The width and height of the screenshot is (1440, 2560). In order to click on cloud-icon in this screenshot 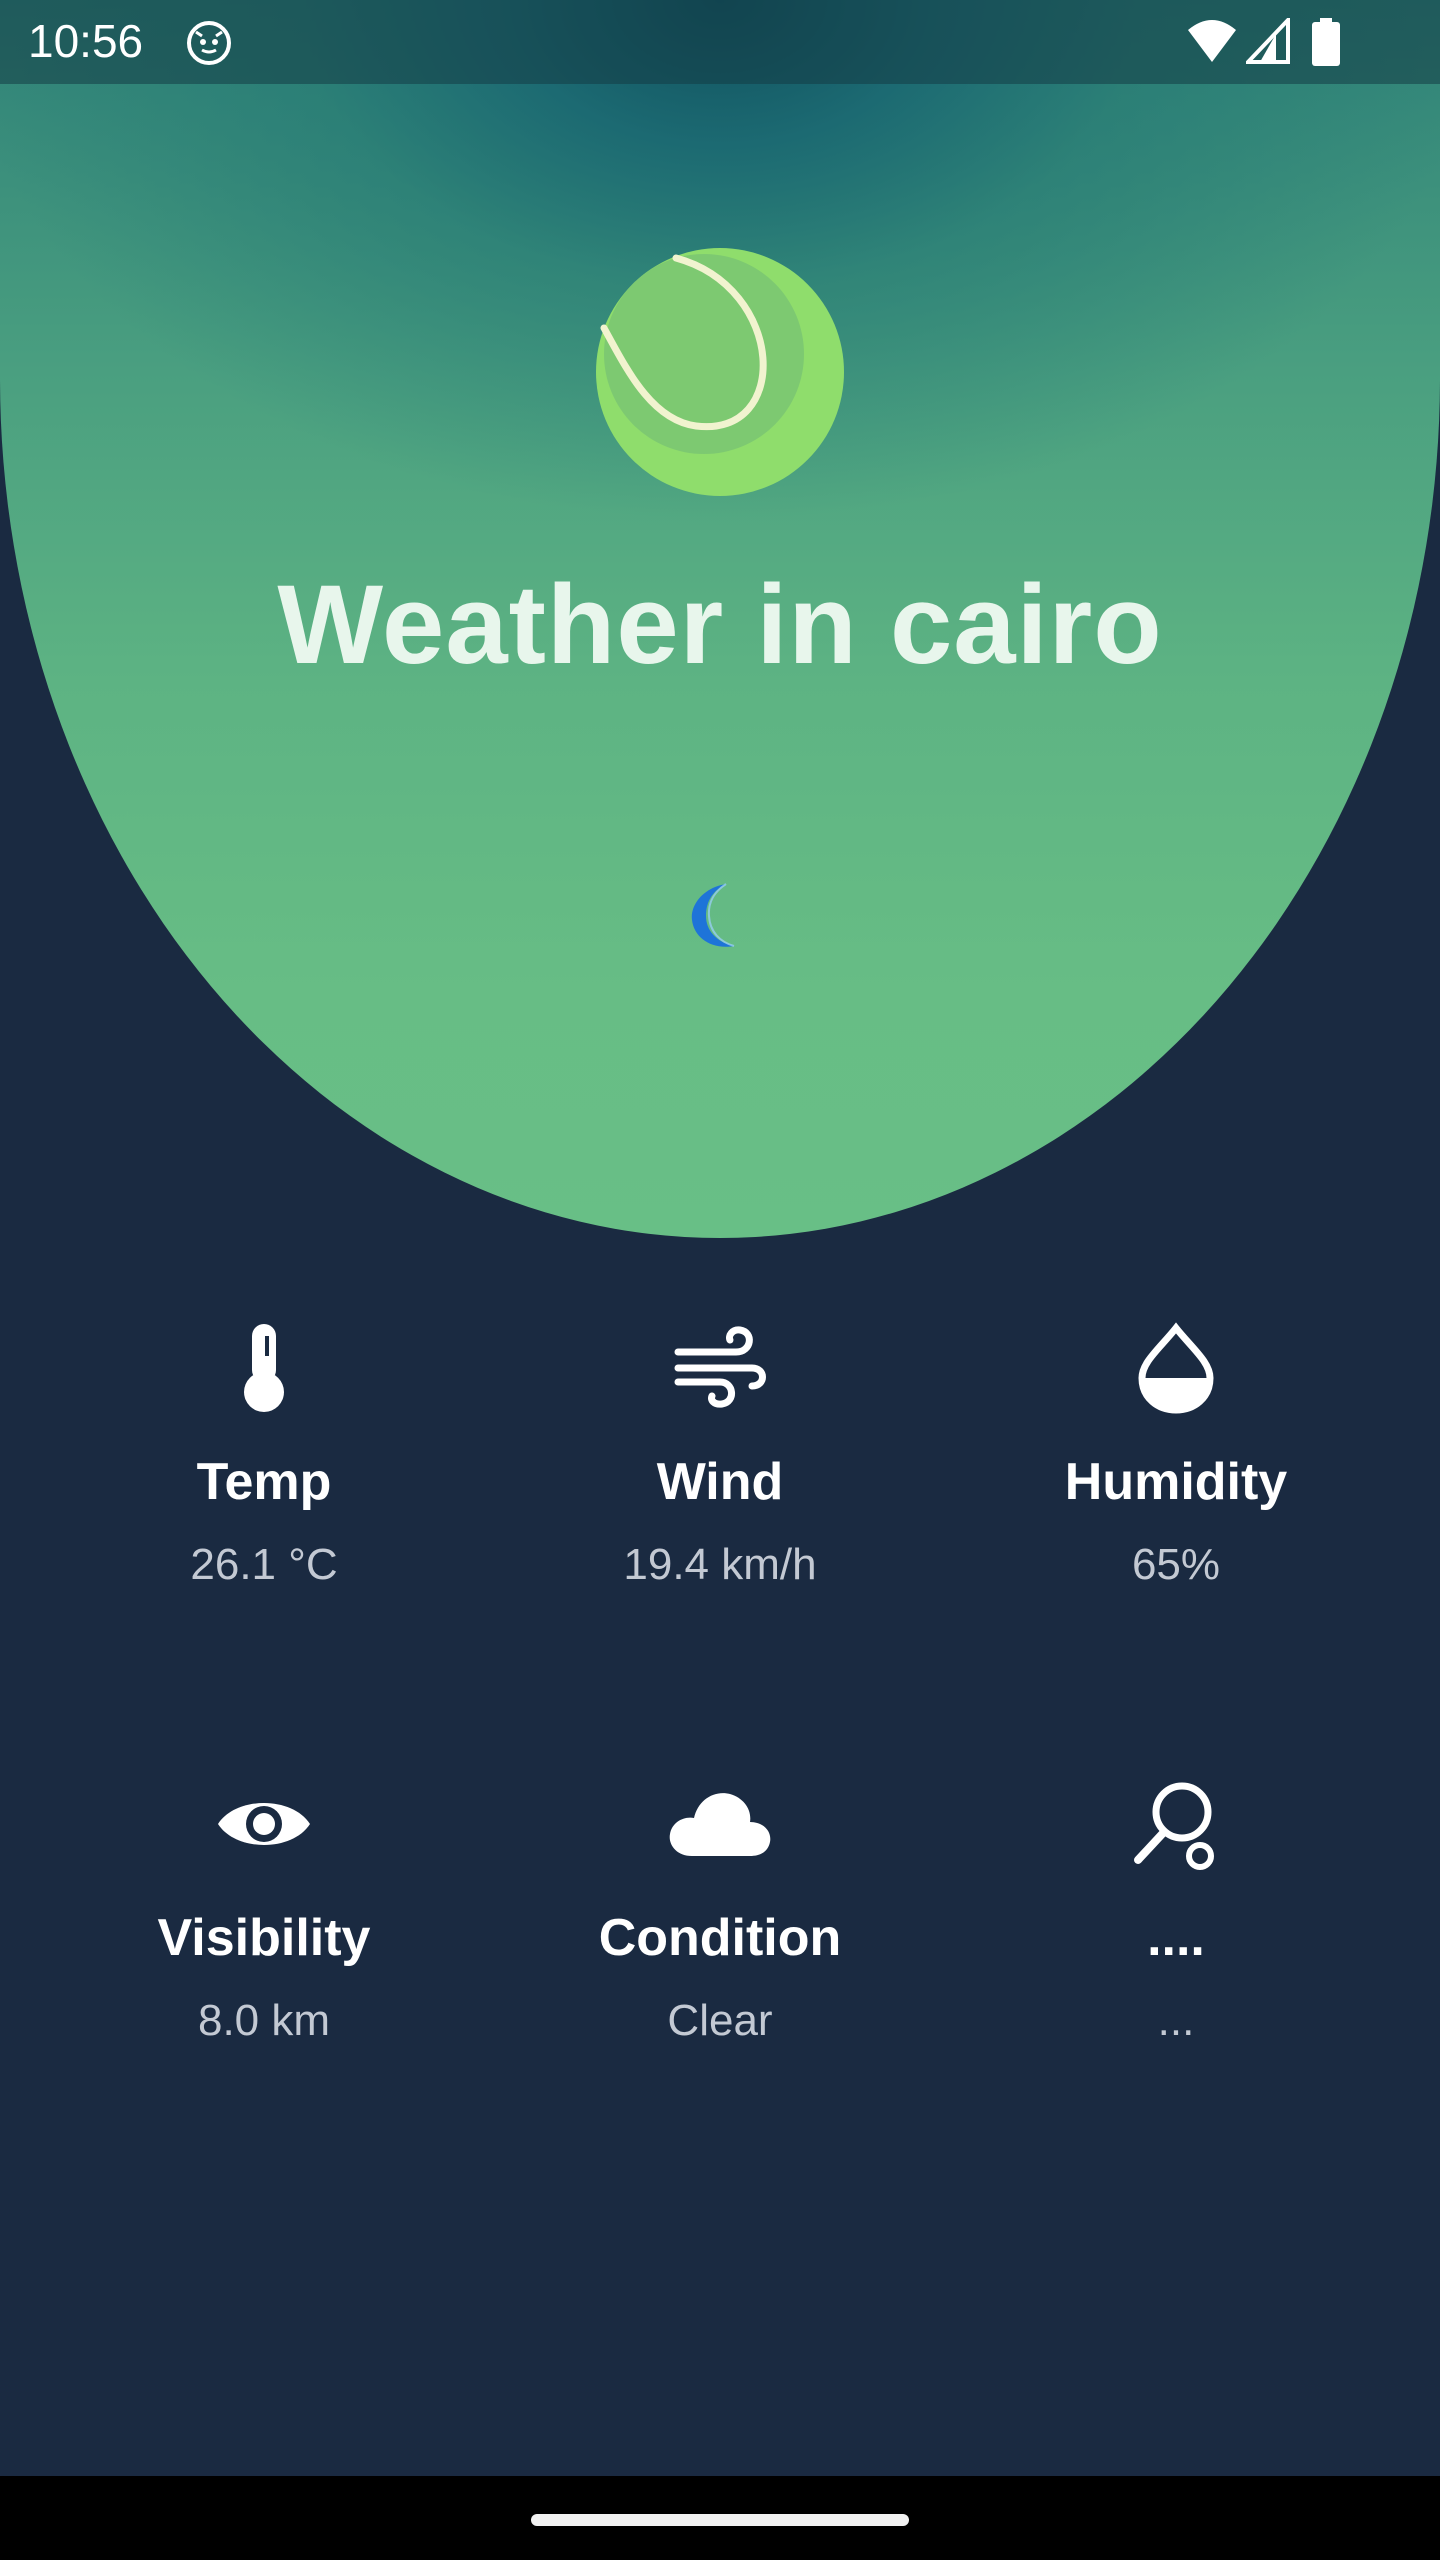, I will do `click(720, 1824)`.